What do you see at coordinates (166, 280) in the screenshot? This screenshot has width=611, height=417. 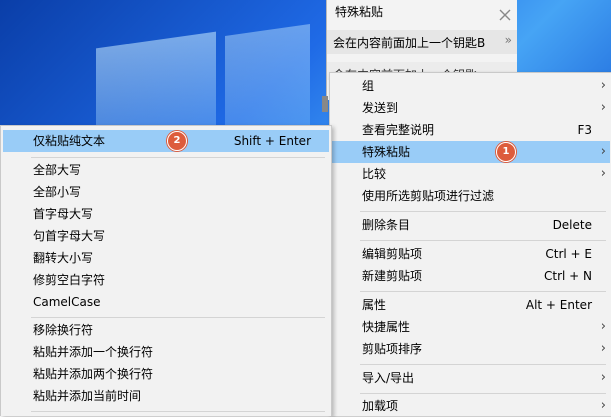 I see `menu-item-trim-whitespace: 修剪空白字符` at bounding box center [166, 280].